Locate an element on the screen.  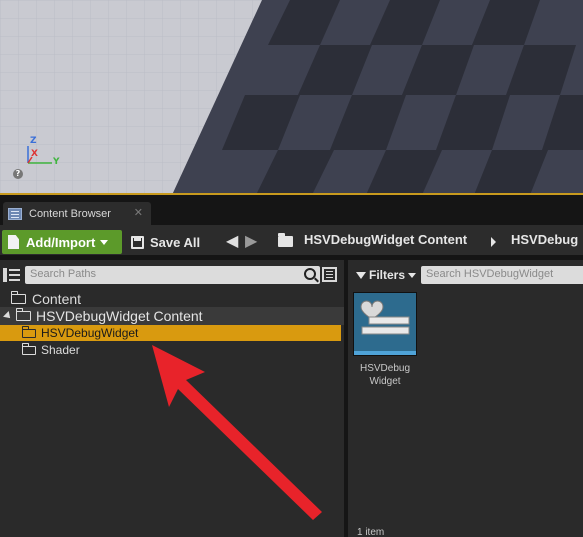
search-icon is located at coordinates (310, 274).